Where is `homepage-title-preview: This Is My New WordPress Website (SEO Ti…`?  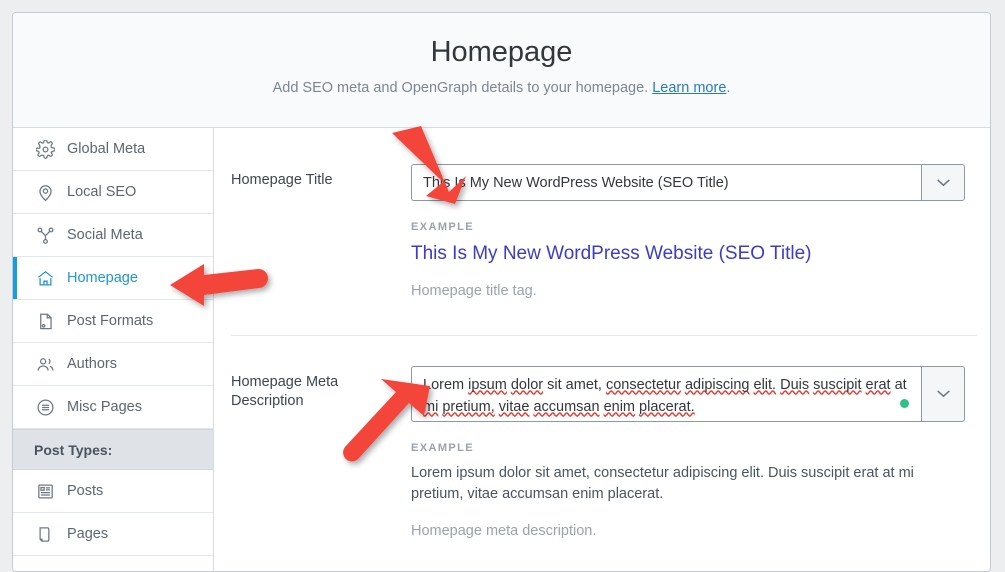
homepage-title-preview: This Is My New WordPress Website (SEO Ti… is located at coordinates (611, 253).